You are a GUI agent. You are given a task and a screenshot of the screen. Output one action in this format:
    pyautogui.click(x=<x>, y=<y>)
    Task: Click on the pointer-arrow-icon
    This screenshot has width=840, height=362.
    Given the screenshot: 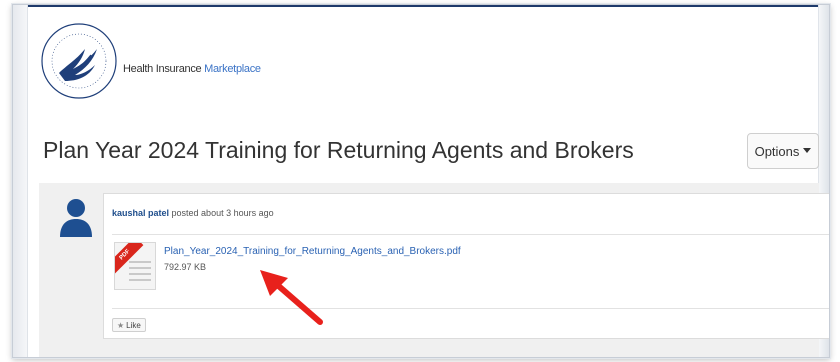 What is the action you would take?
    pyautogui.click(x=291, y=297)
    